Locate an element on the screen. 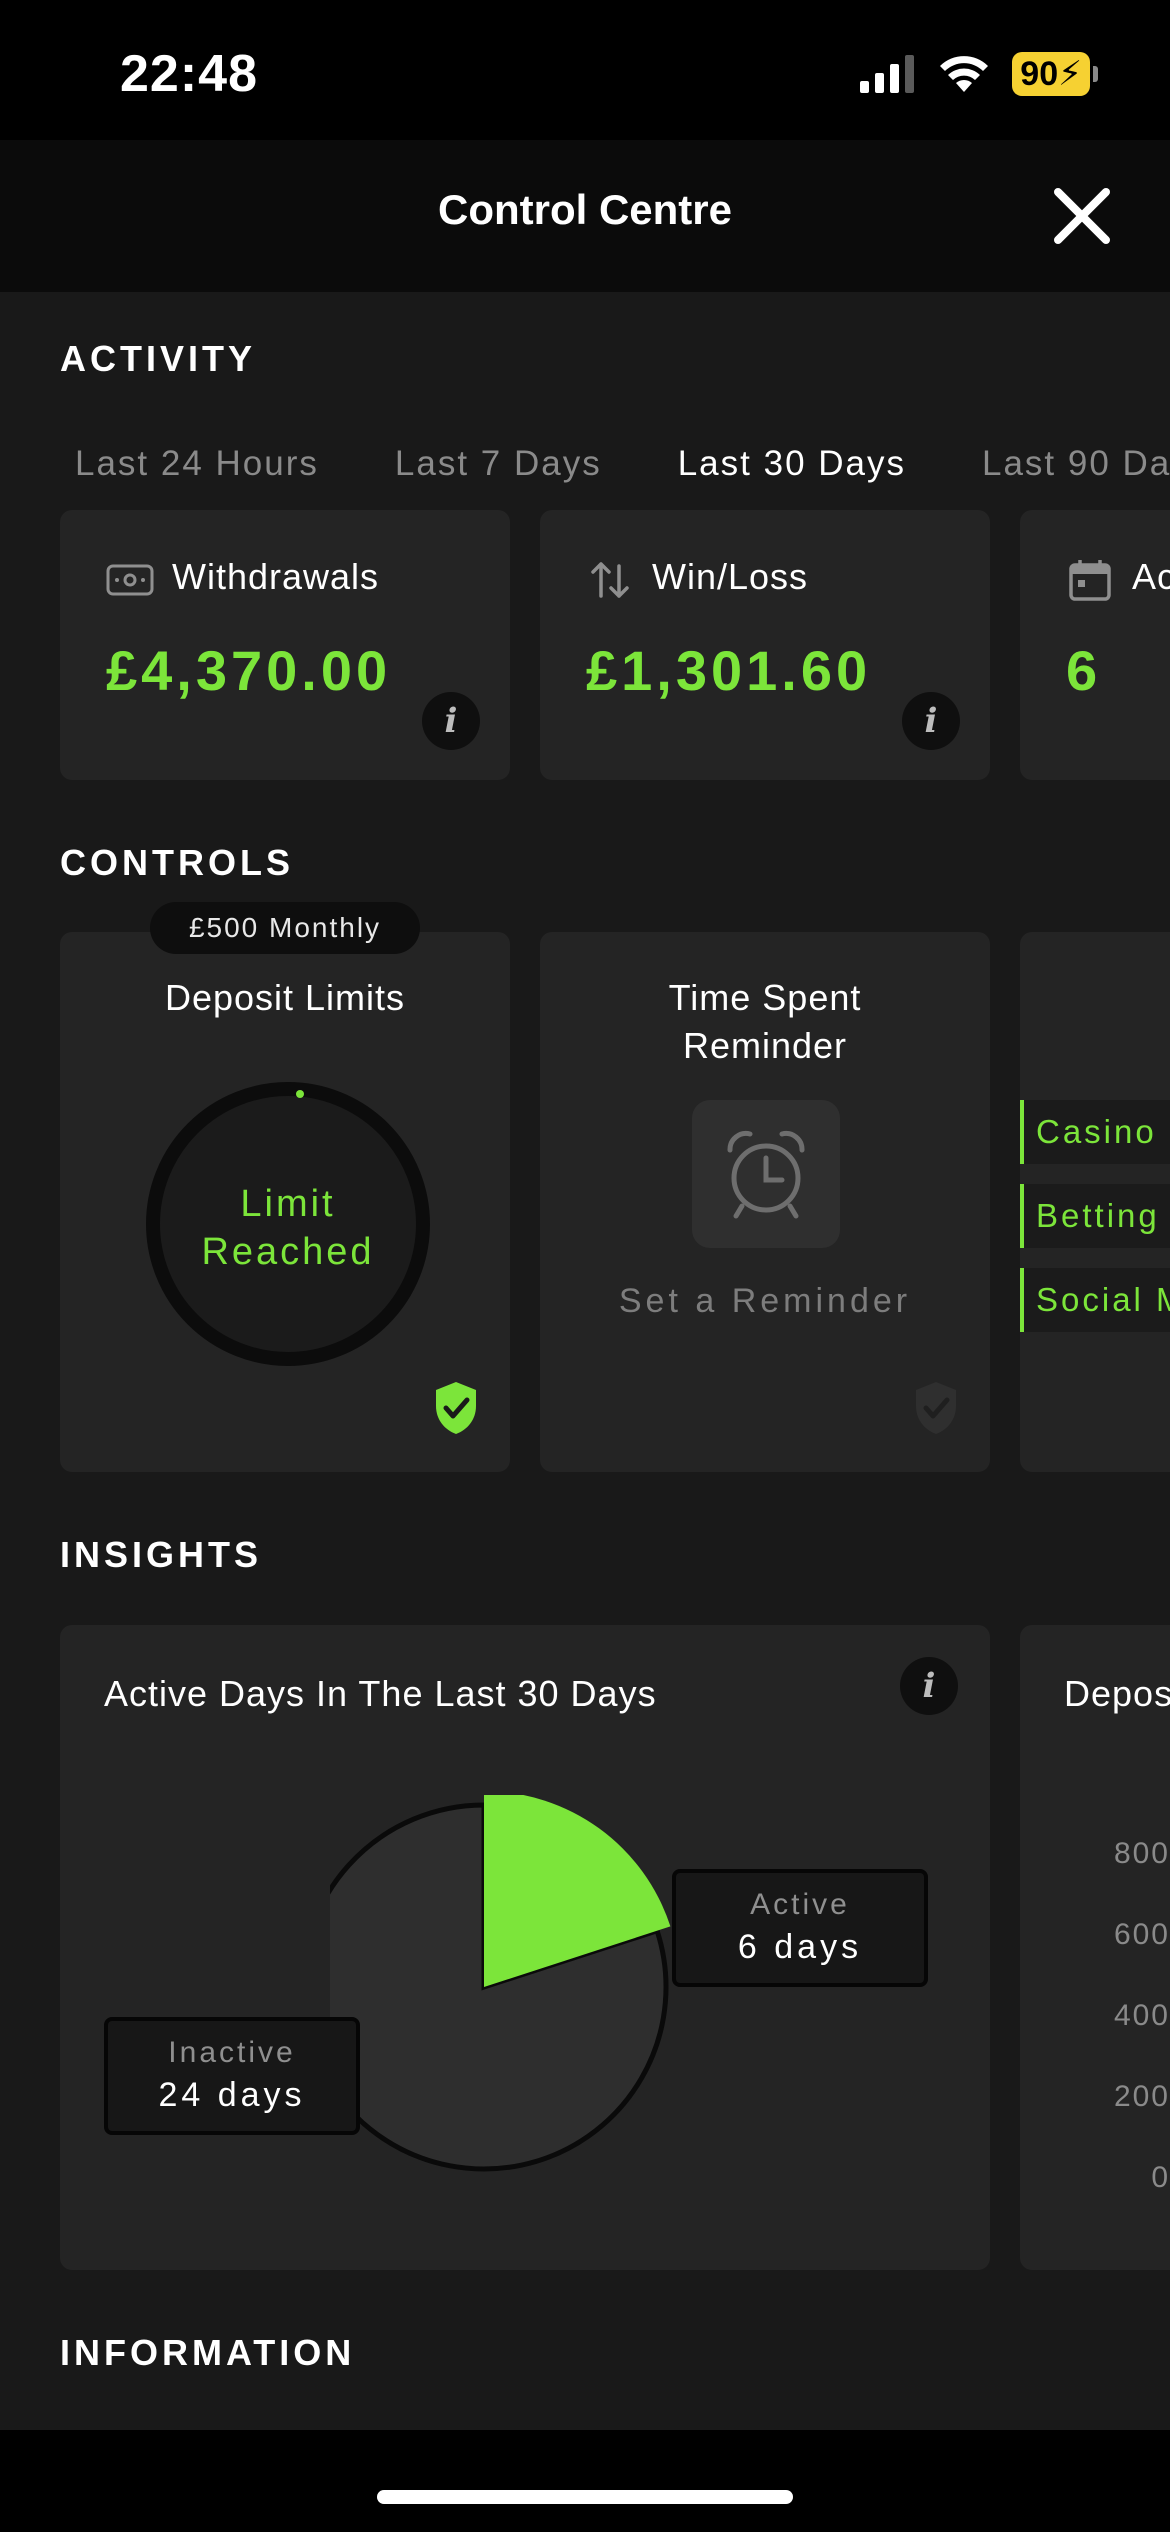  product-card-title: M Pr is located at coordinates (1095, 1022).